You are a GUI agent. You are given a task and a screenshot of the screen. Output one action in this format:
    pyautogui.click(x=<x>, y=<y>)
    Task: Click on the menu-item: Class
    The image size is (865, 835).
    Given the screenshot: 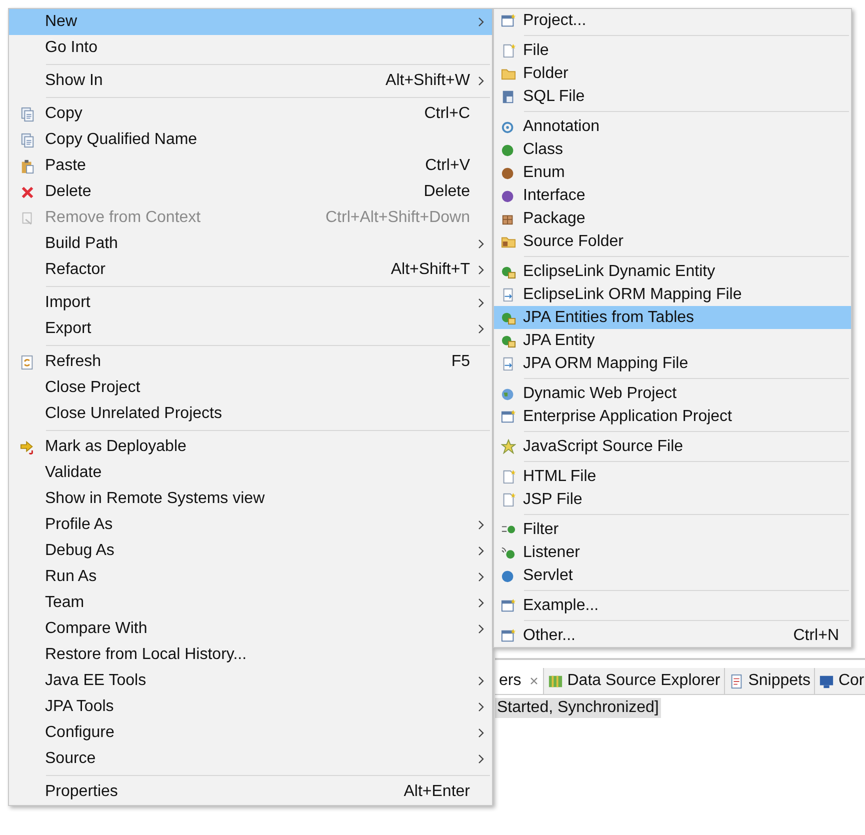 What is the action you would take?
    pyautogui.click(x=672, y=149)
    